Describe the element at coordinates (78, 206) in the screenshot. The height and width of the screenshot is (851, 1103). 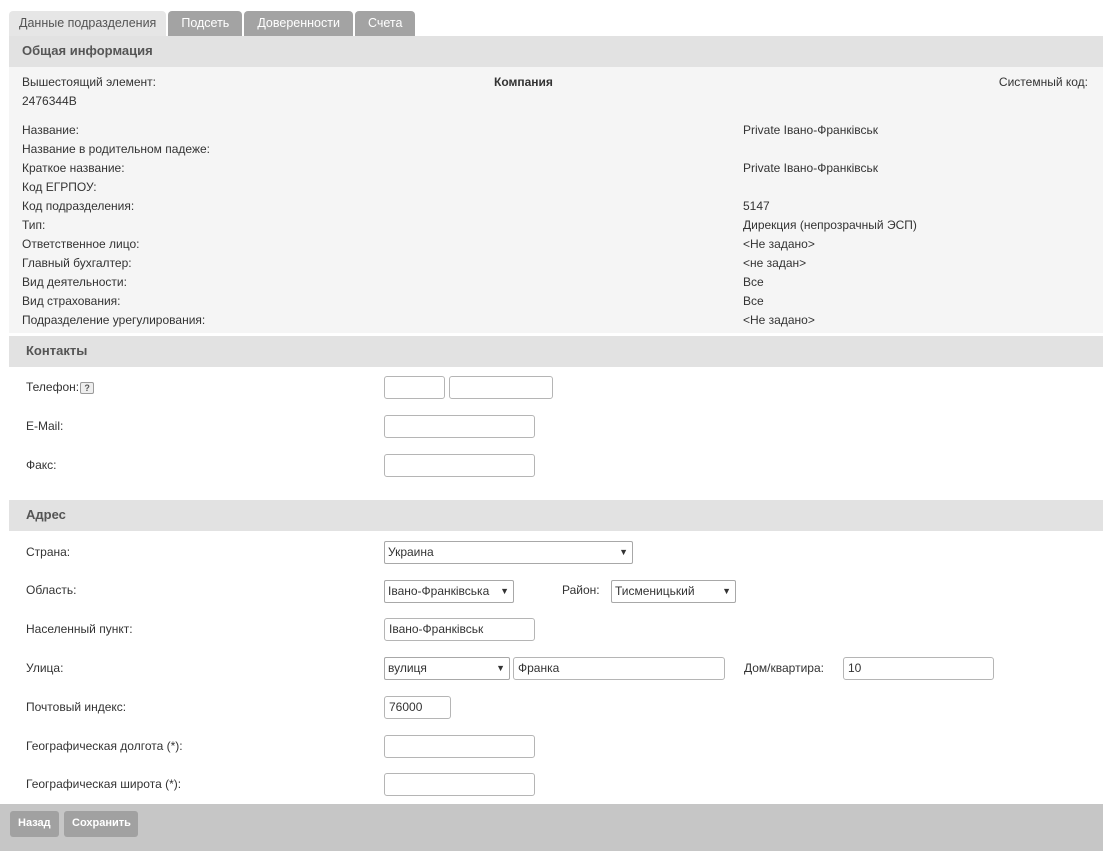
I see `info-row-label: Код подразделения:` at that location.